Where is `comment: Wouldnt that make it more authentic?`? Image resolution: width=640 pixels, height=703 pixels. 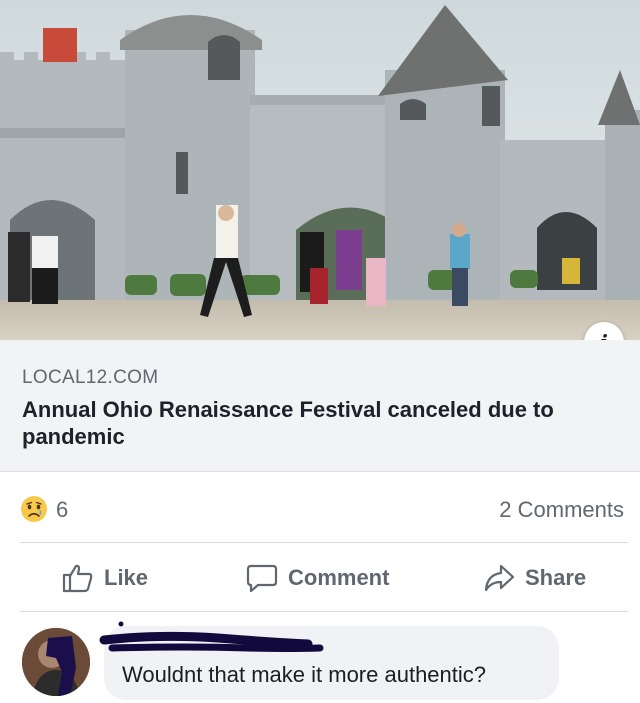 comment: Wouldnt that make it more authentic? is located at coordinates (320, 657).